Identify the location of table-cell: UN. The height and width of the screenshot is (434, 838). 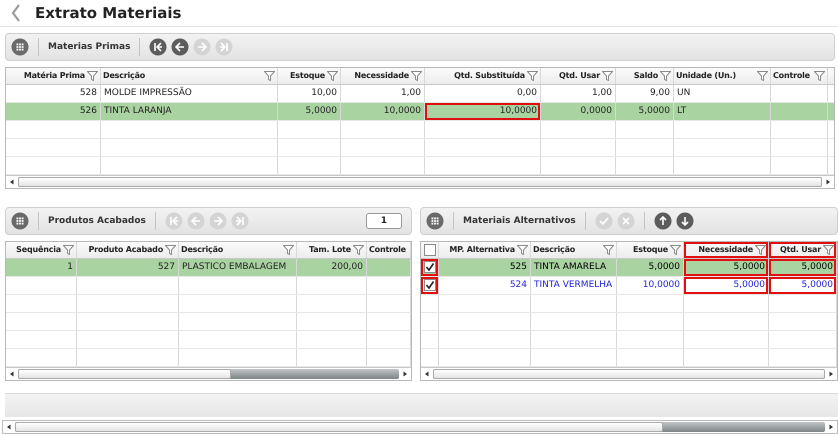
(683, 93).